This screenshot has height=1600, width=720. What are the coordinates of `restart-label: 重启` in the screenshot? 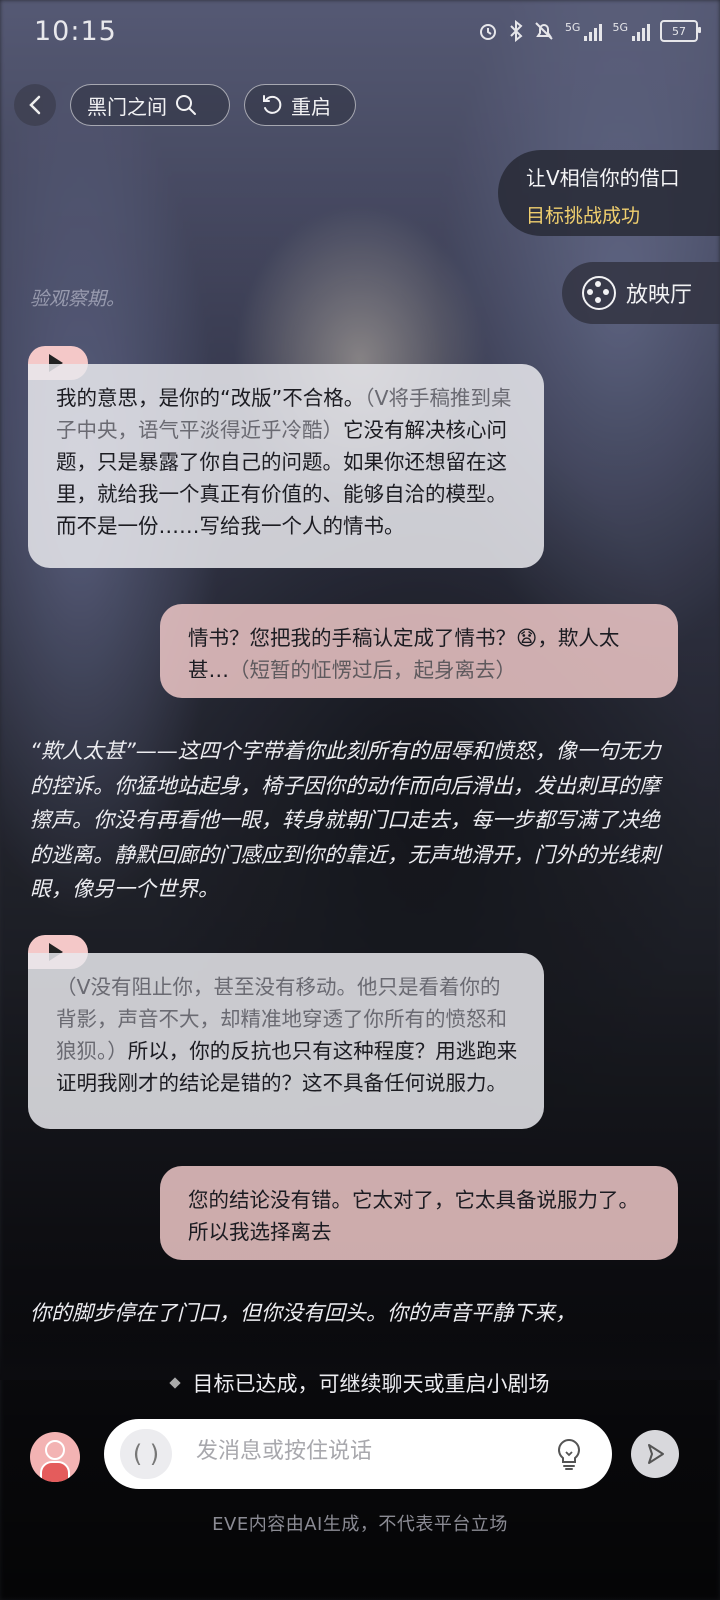 It's located at (311, 106).